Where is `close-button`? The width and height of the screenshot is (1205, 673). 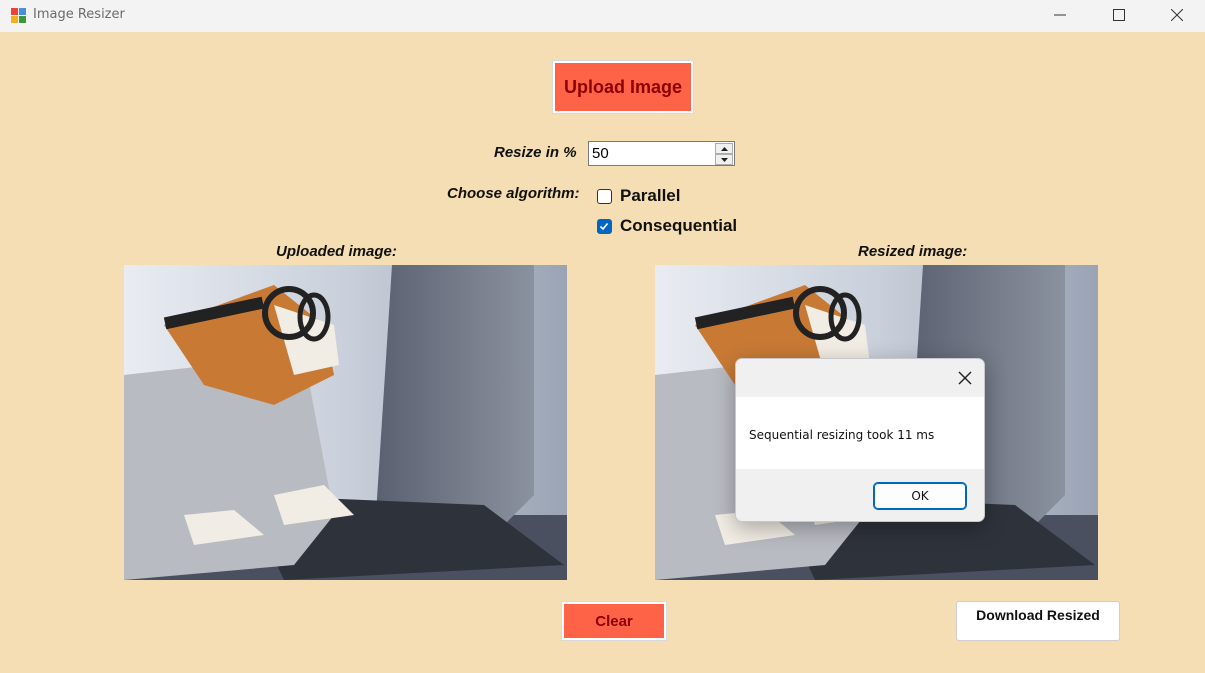
close-button is located at coordinates (1176, 15).